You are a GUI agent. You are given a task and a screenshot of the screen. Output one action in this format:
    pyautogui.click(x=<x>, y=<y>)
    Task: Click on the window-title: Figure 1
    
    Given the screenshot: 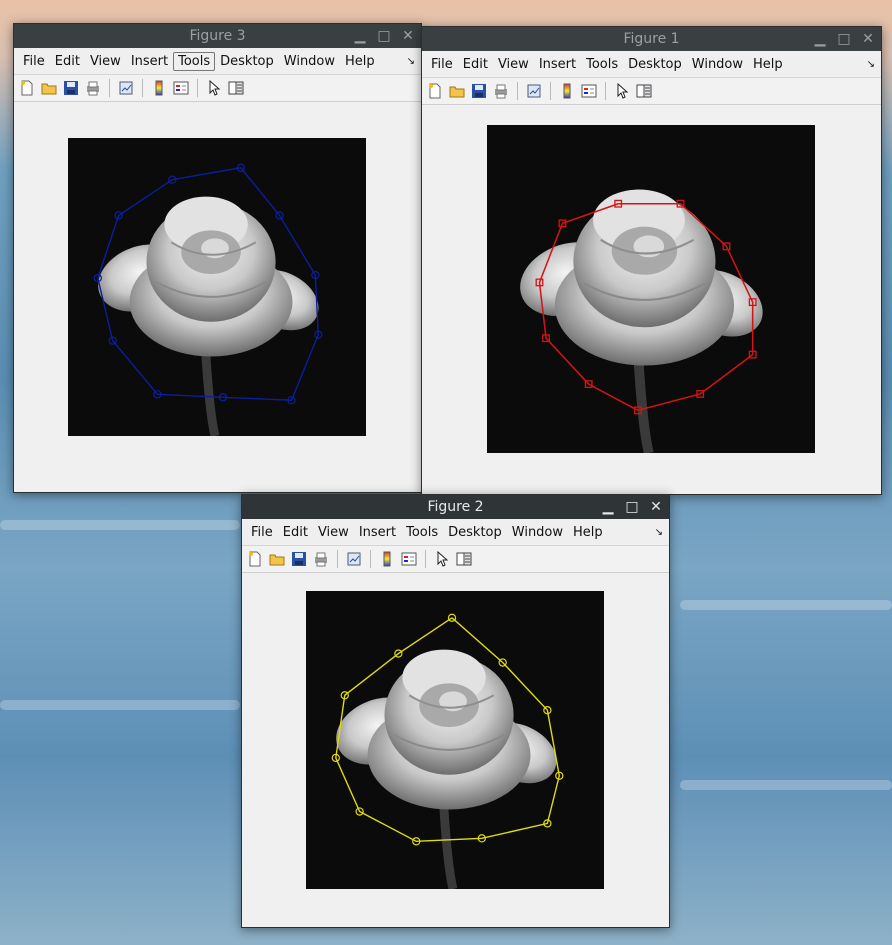 What is the action you would take?
    pyautogui.click(x=651, y=39)
    